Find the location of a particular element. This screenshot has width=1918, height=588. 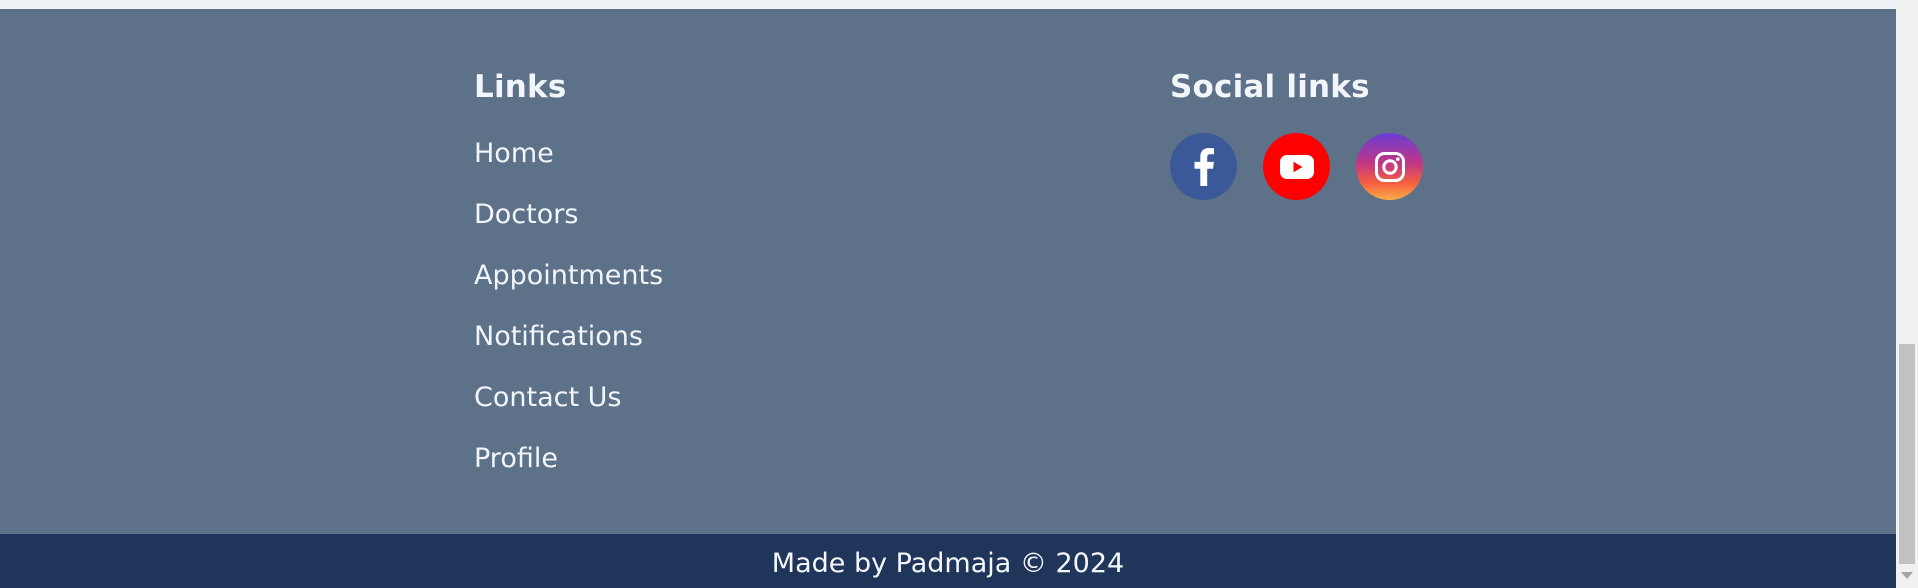

scroll-down-arrow-icon is located at coordinates (1907, 575).